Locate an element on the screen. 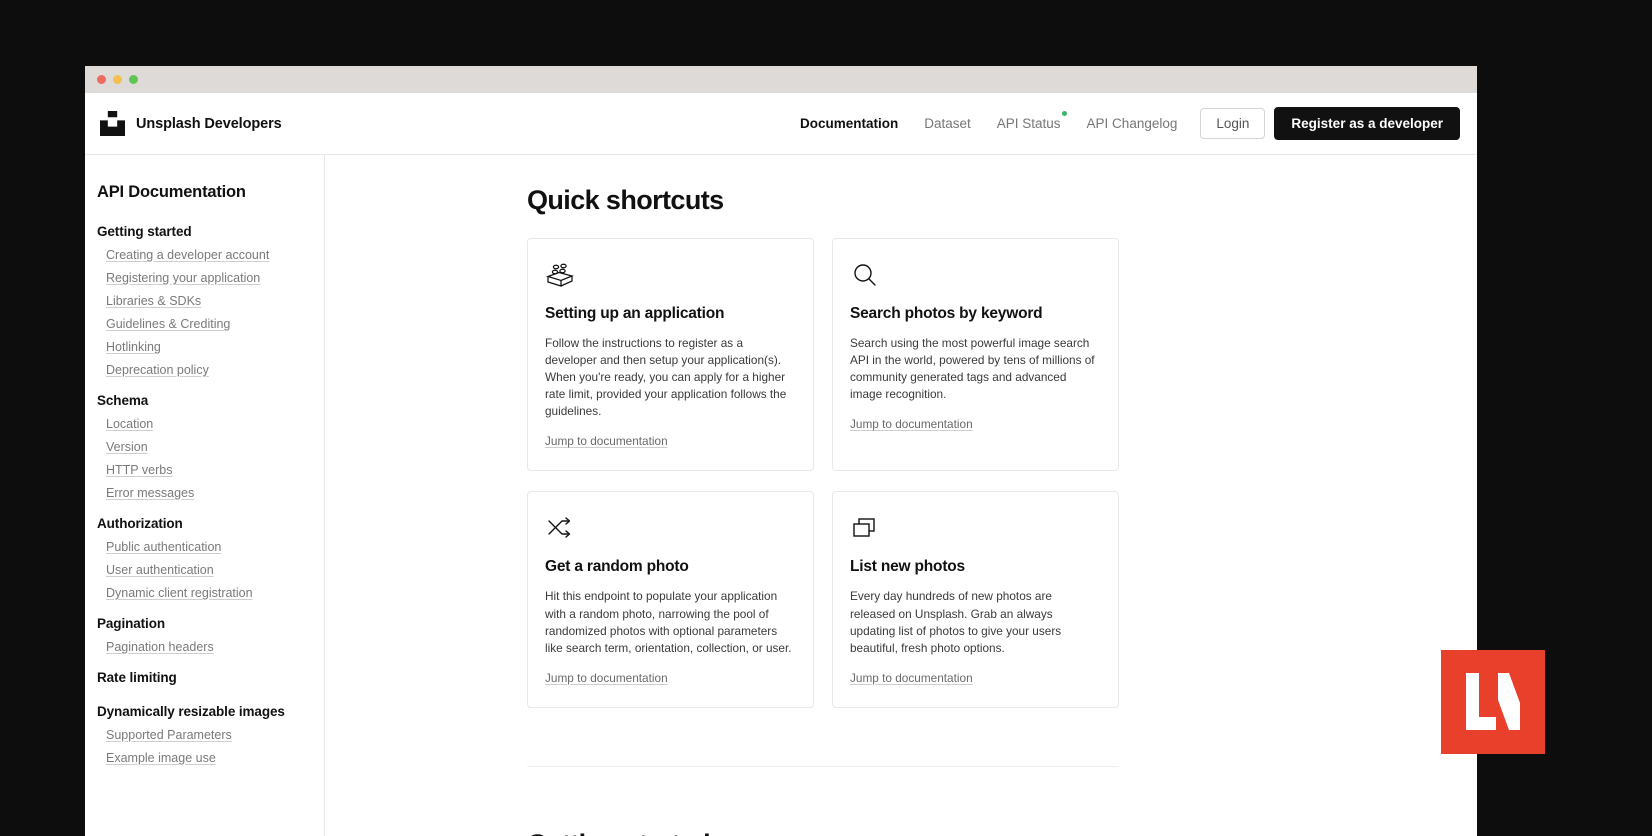 This screenshot has height=836, width=1652. nav-item-dataset: Dataset is located at coordinates (947, 123).